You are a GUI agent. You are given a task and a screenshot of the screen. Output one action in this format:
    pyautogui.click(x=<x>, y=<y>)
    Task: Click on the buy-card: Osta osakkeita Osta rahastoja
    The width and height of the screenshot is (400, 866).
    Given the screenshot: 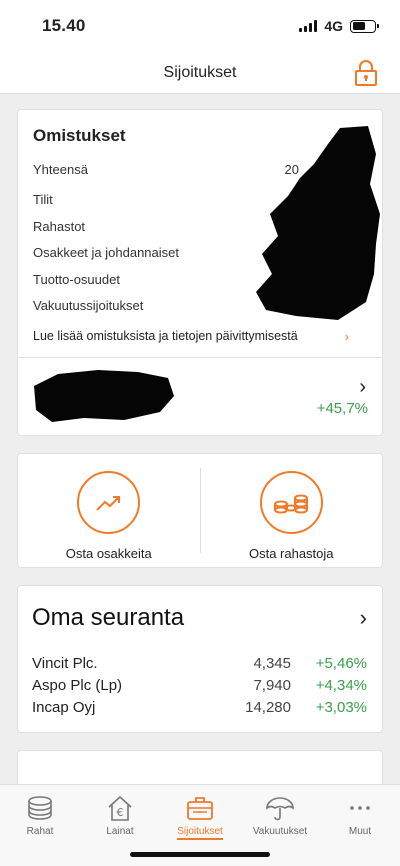 What is the action you would take?
    pyautogui.click(x=200, y=510)
    